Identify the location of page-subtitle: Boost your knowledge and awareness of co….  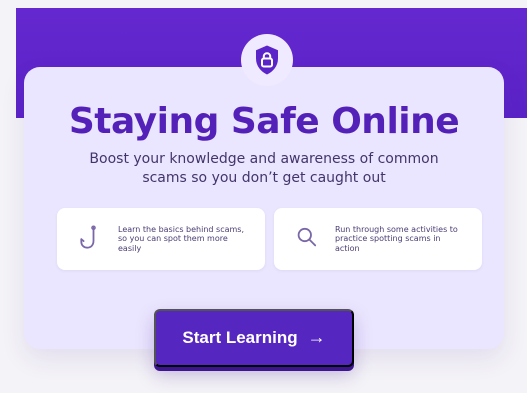
(264, 168).